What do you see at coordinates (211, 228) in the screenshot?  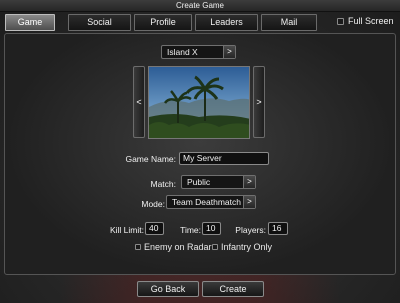 I see `time-input: 10` at bounding box center [211, 228].